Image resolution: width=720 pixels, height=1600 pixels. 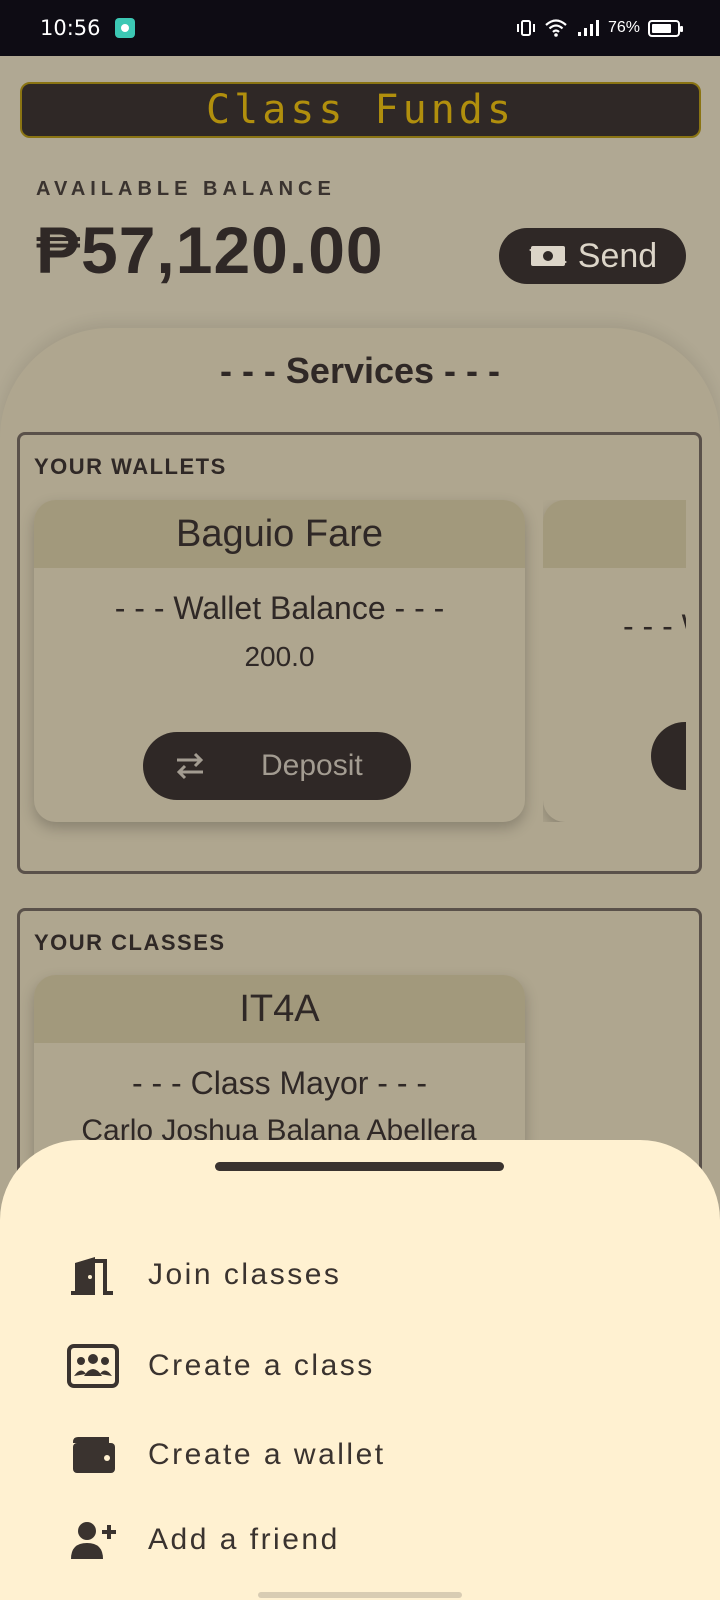 I want to click on classes-section-label: YOUR CLASSES, so click(x=130, y=942).